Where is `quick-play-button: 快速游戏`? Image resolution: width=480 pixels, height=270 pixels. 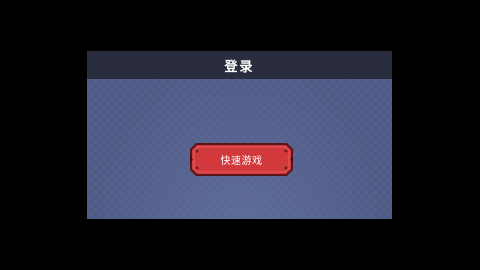 quick-play-button: 快速游戏 is located at coordinates (241, 159).